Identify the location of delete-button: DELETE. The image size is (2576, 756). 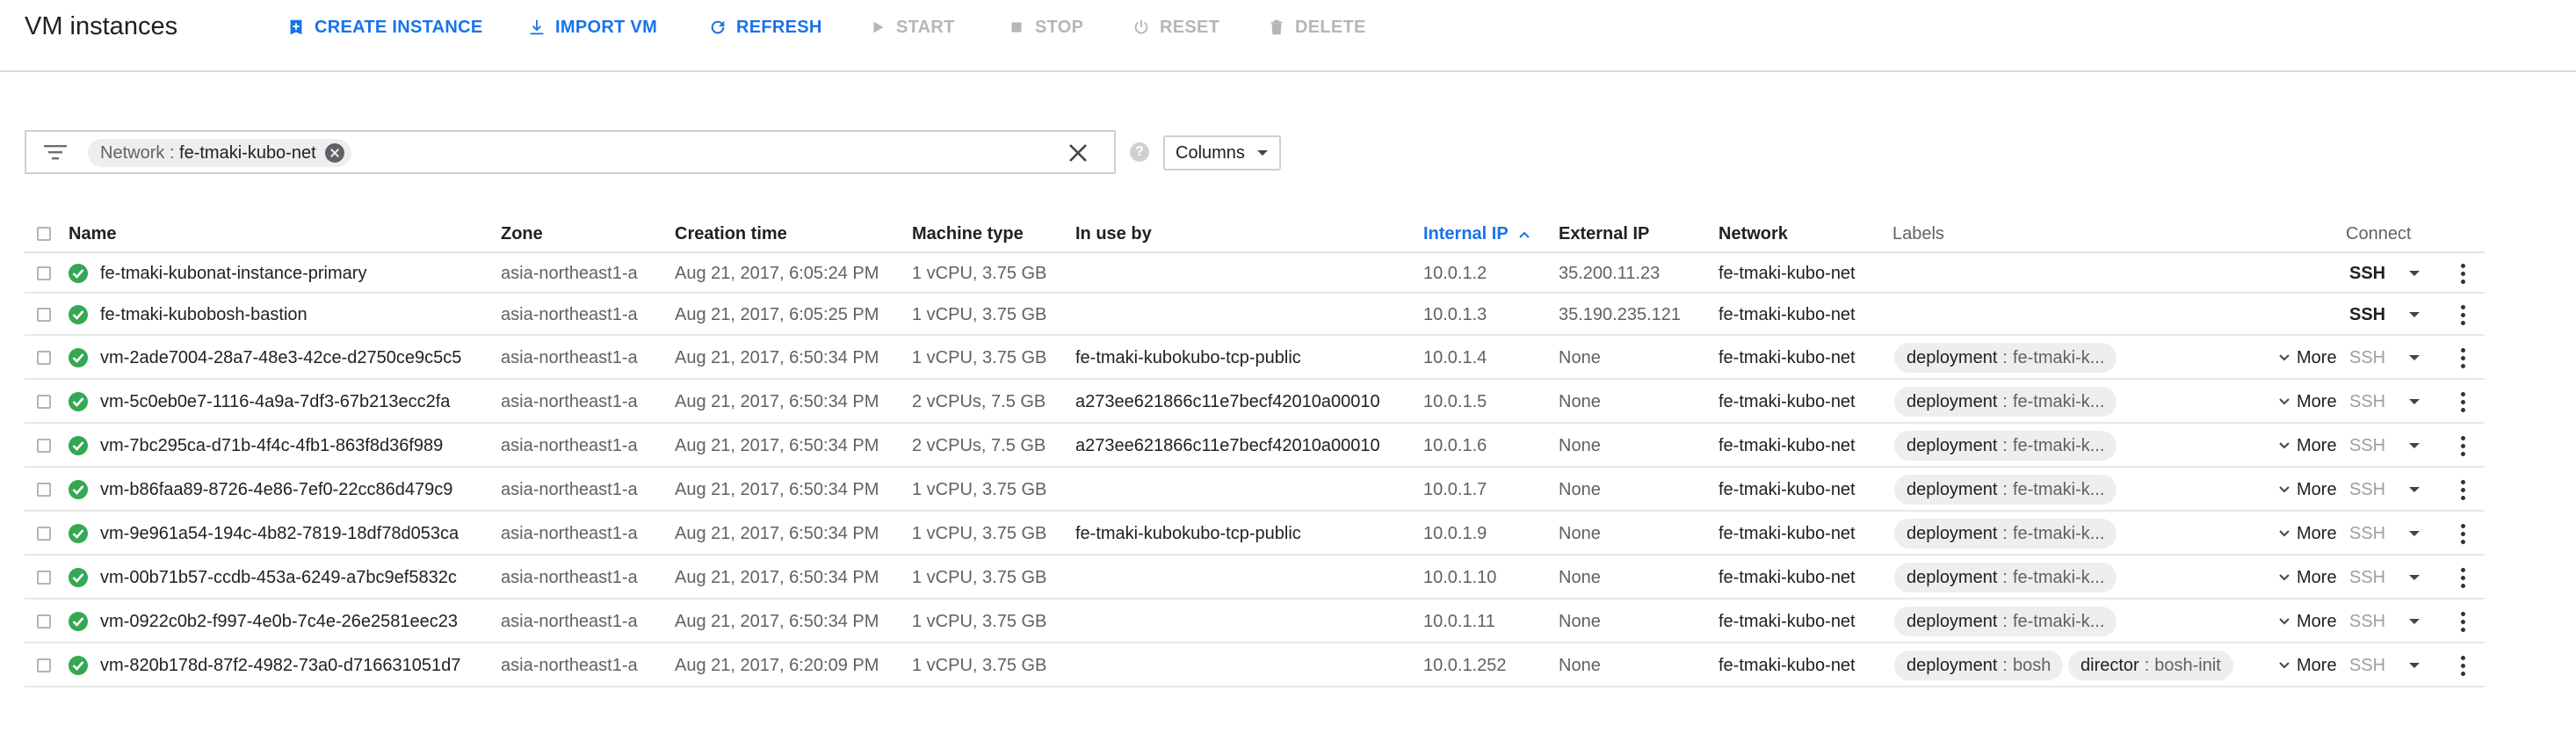
(1316, 27).